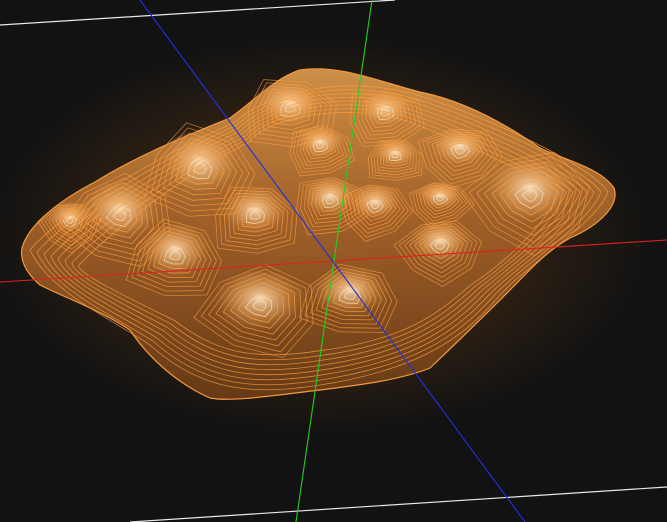 Image resolution: width=667 pixels, height=522 pixels. I want to click on plane-edge-top, so click(198, 13).